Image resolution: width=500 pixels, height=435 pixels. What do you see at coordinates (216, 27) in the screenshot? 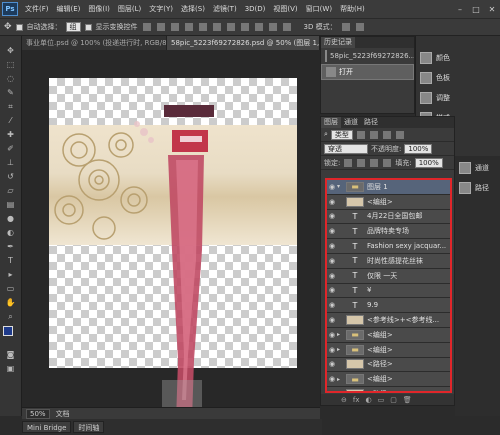
I see `align-right-icon` at bounding box center [216, 27].